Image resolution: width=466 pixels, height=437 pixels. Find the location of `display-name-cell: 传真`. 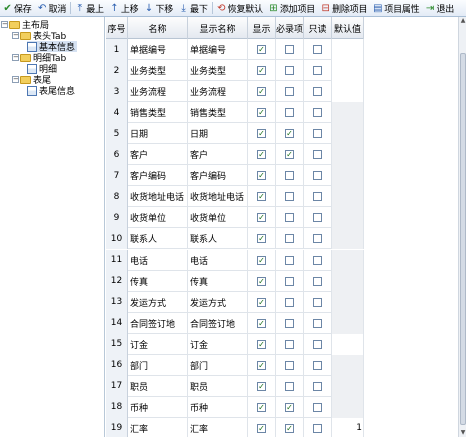

display-name-cell: 传真 is located at coordinates (218, 281).